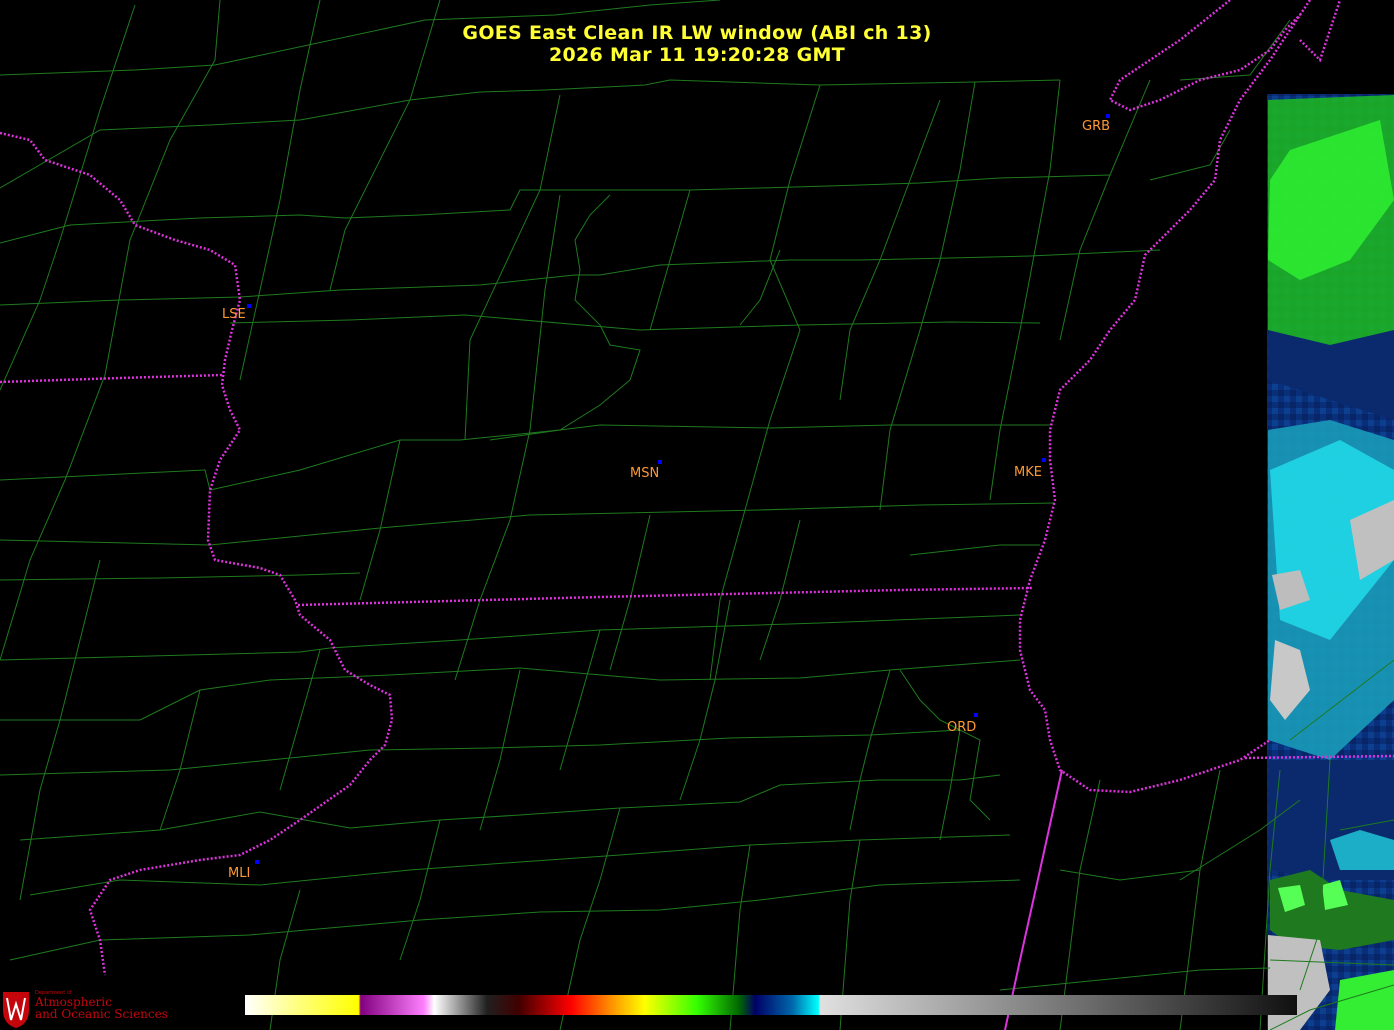 The height and width of the screenshot is (1030, 1394). I want to click on station-label-msn: MSN, so click(644, 473).